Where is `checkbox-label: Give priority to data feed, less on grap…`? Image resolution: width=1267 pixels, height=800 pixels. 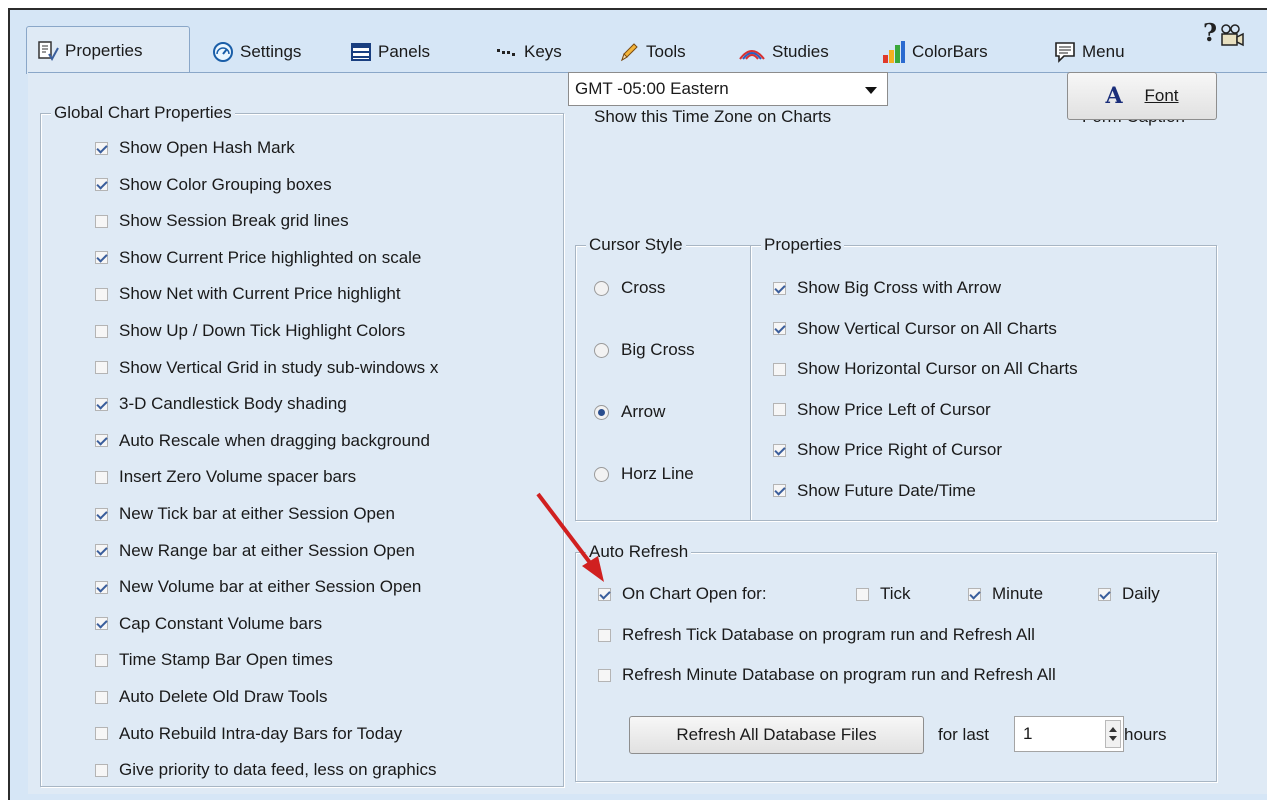 checkbox-label: Give priority to data feed, less on grap… is located at coordinates (278, 770).